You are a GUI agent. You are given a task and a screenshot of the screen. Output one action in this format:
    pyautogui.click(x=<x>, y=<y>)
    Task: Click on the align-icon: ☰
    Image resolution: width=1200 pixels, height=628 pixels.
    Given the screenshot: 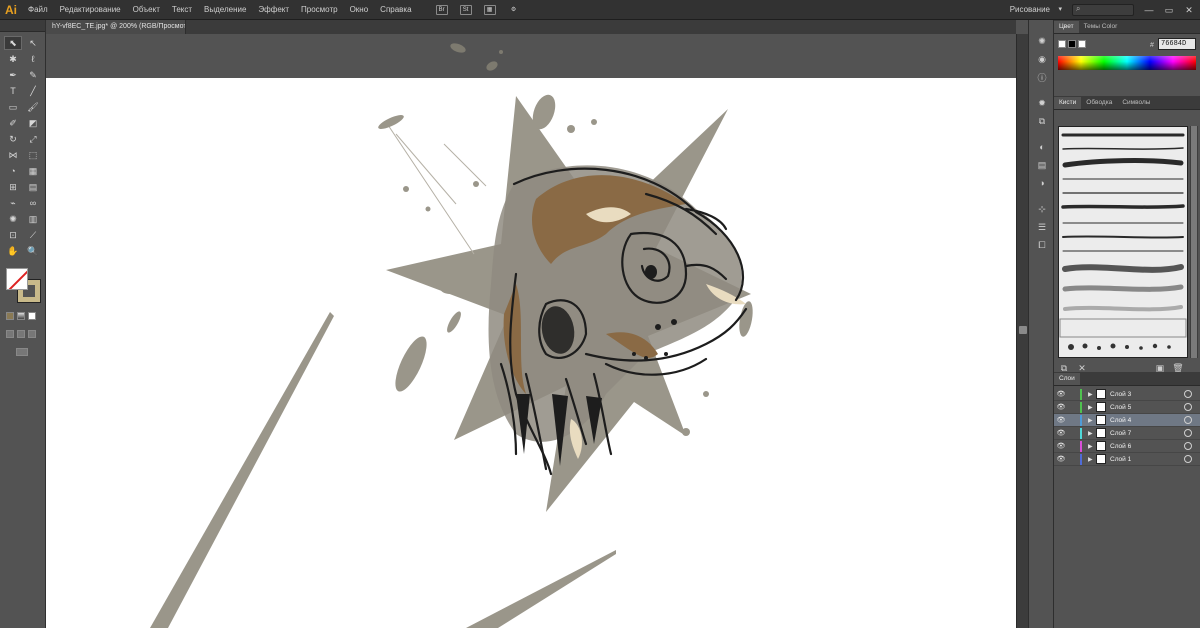 What is the action you would take?
    pyautogui.click(x=1042, y=227)
    